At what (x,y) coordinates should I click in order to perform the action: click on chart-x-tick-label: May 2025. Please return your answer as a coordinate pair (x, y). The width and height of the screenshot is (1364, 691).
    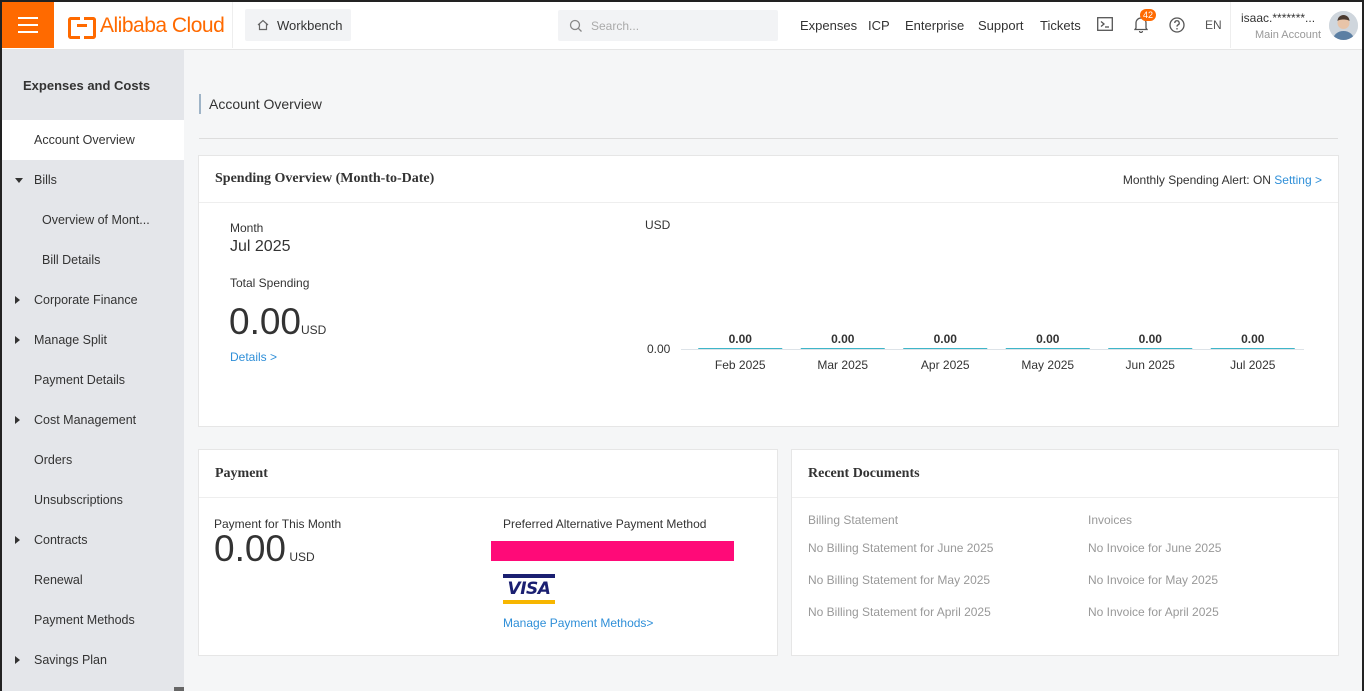
    Looking at the image, I should click on (1047, 365).